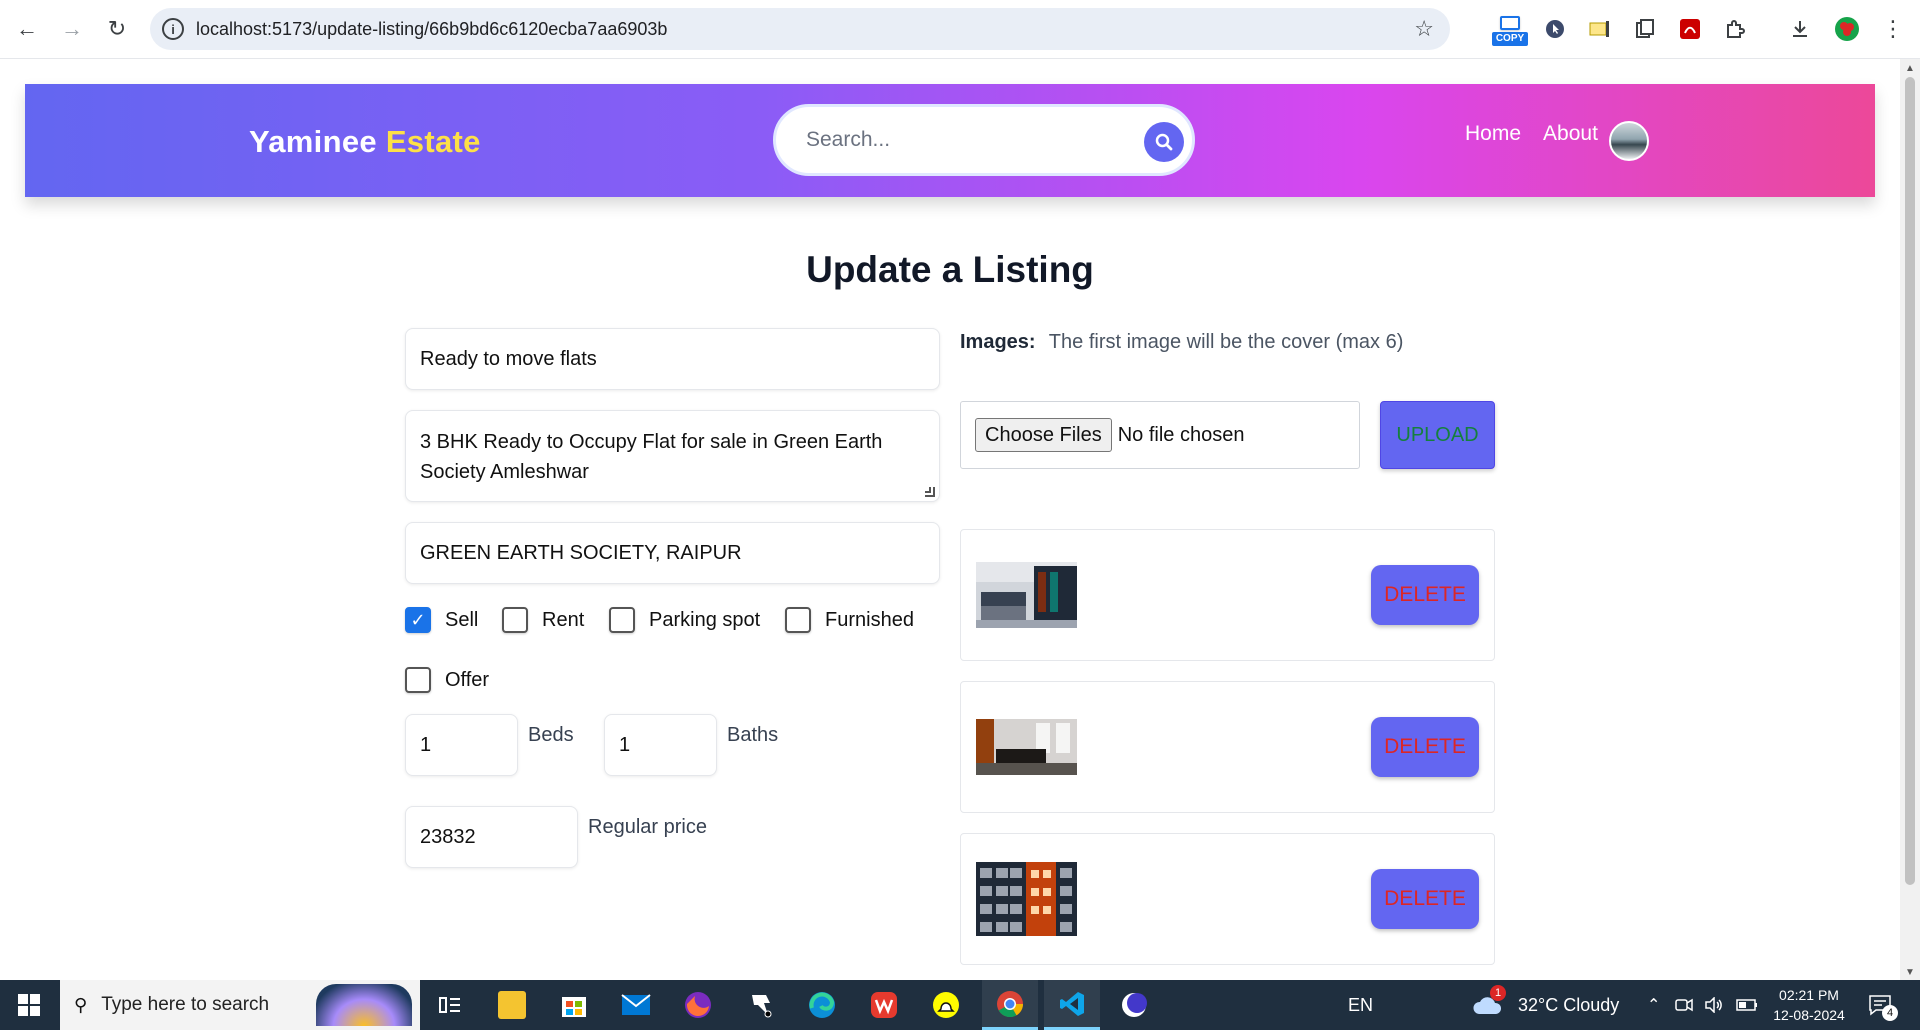 The width and height of the screenshot is (1920, 1030). I want to click on weather-widget: 1 32°C Cloudy, so click(1545, 1005).